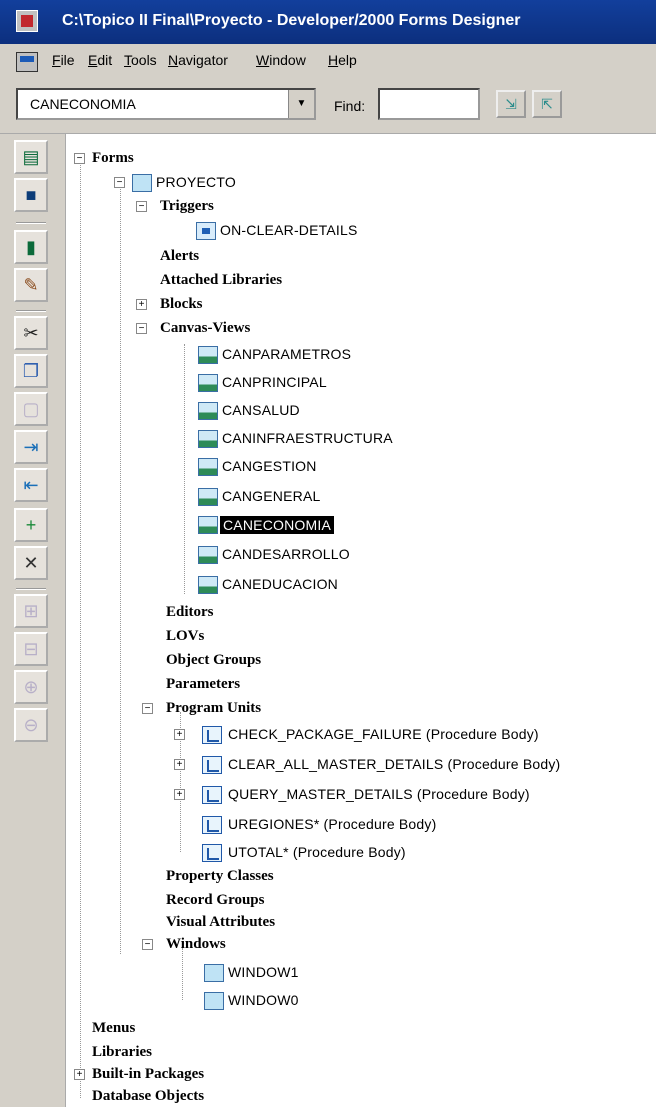 The width and height of the screenshot is (656, 1107). Describe the element at coordinates (263, 1000) in the screenshot. I see `node-label: WINDOW0` at that location.